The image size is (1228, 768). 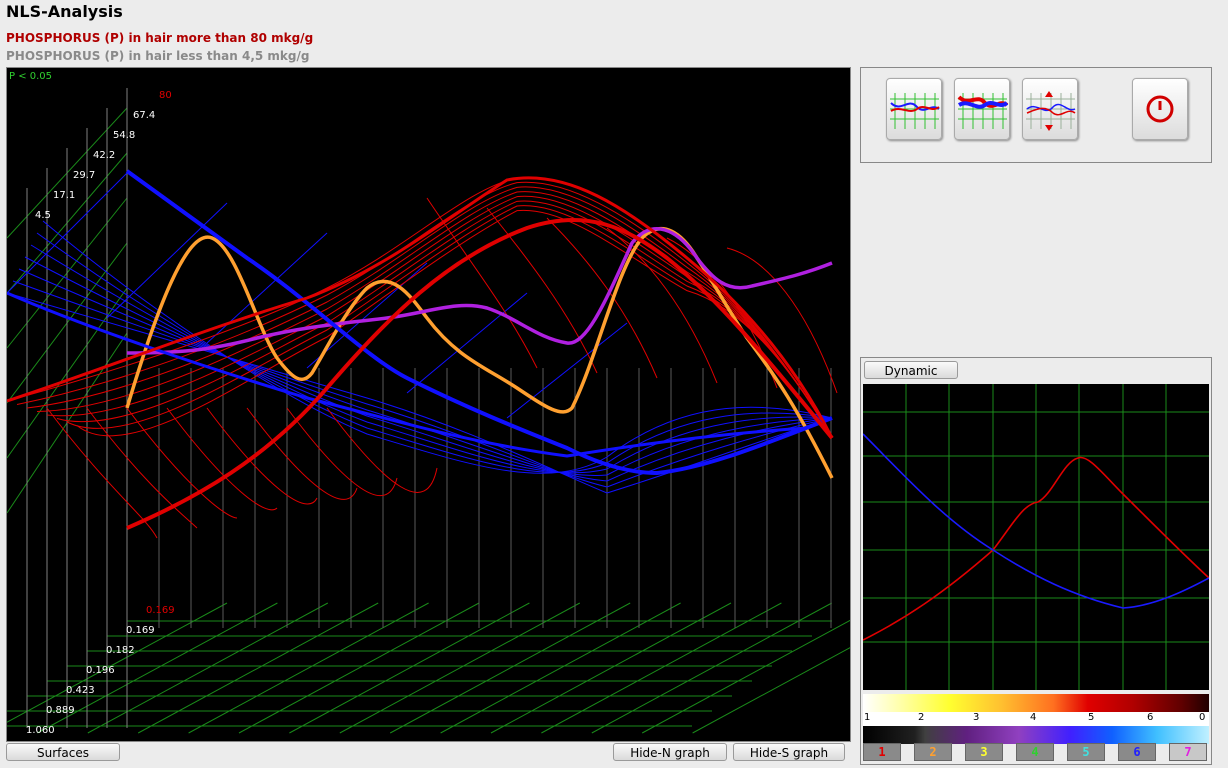 I want to click on series-toggle-5: 5, so click(x=1086, y=752).